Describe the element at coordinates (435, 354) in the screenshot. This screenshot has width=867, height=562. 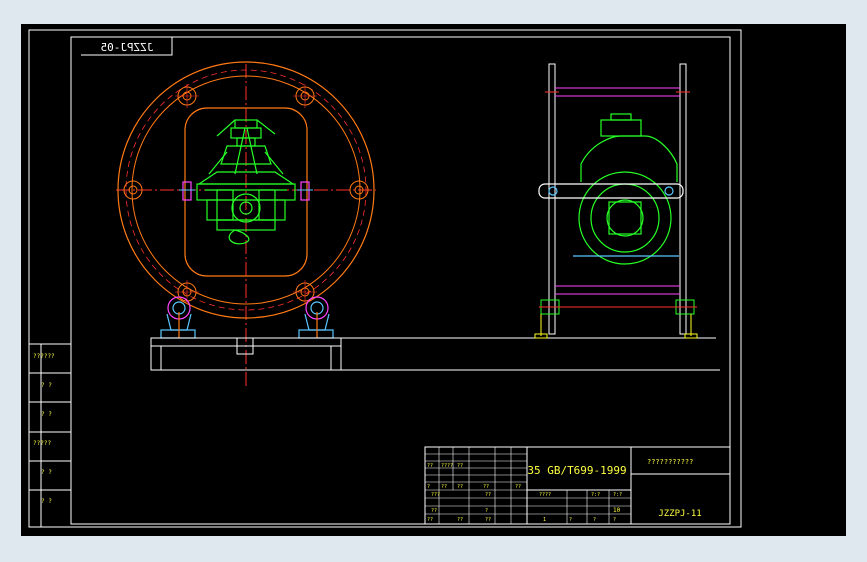
I see `base-frame` at that location.